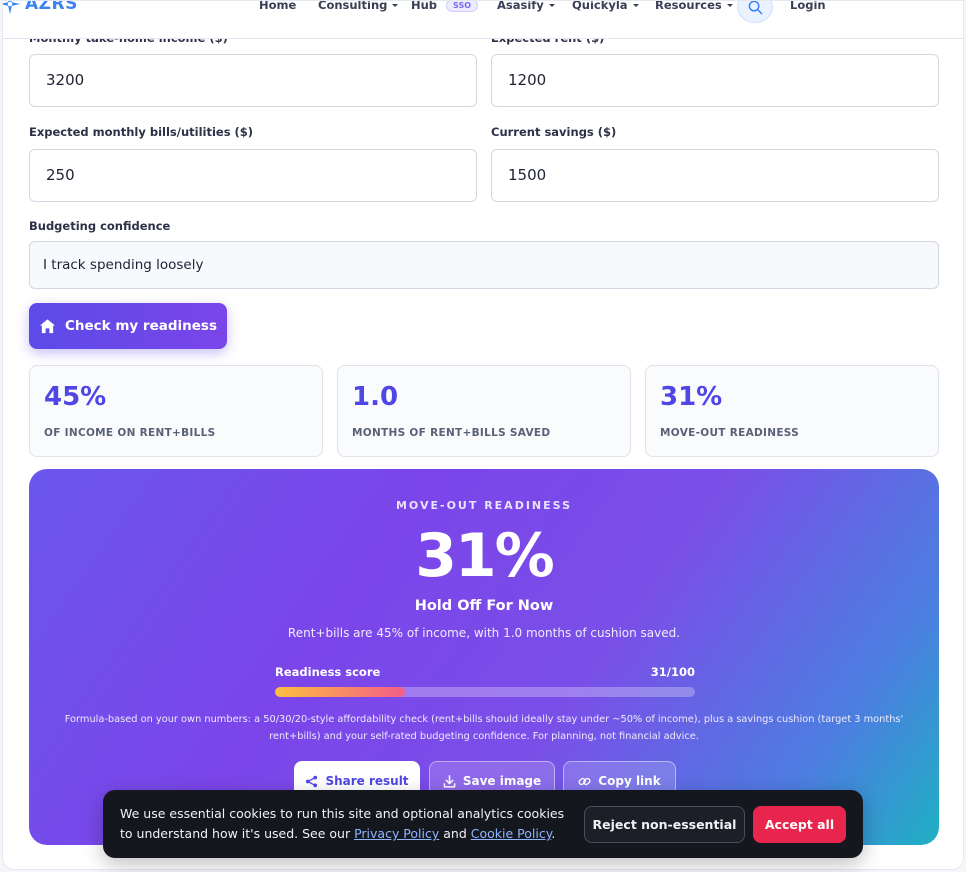 The height and width of the screenshot is (872, 966). I want to click on link-icon, so click(584, 781).